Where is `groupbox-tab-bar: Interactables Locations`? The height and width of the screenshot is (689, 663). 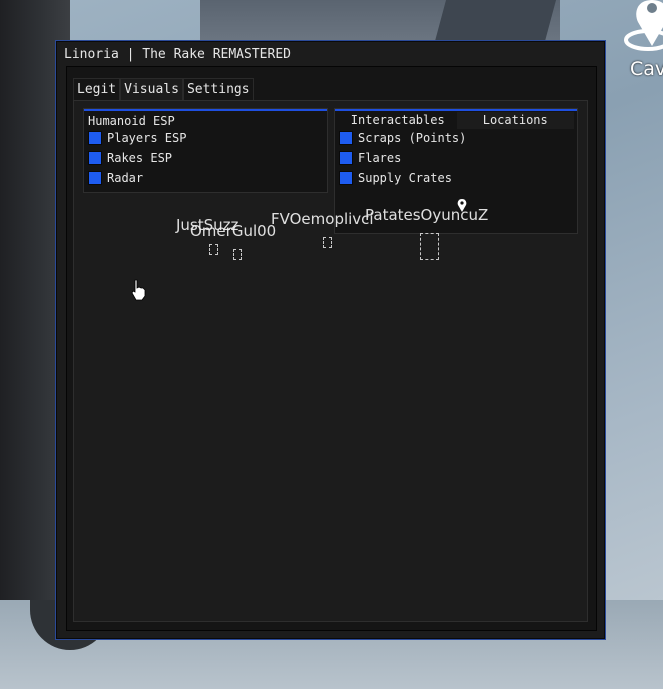 groupbox-tab-bar: Interactables Locations is located at coordinates (456, 120).